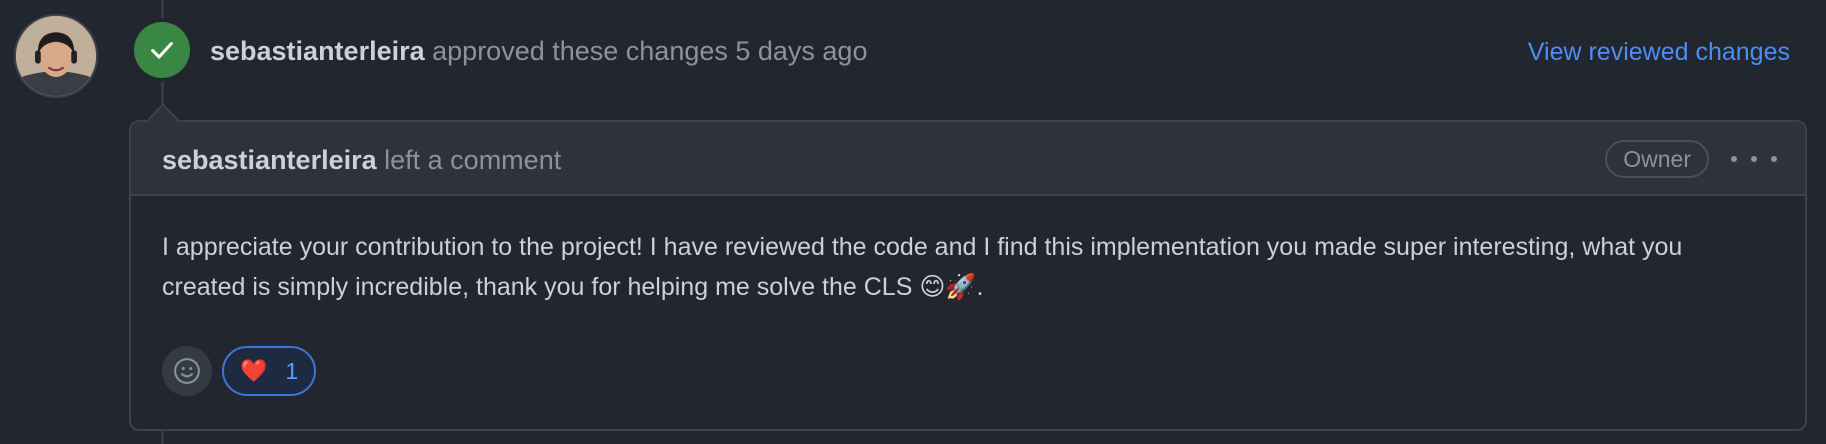 This screenshot has width=1826, height=444. I want to click on event-action-text: approved these changes 5 days ago, so click(650, 51).